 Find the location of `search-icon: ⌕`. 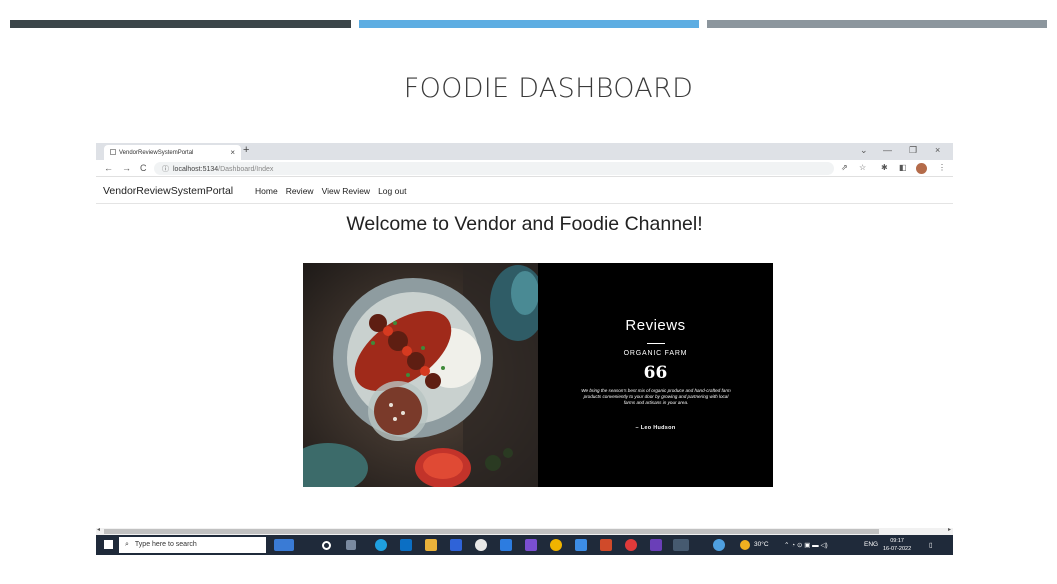

search-icon: ⌕ is located at coordinates (127, 544).